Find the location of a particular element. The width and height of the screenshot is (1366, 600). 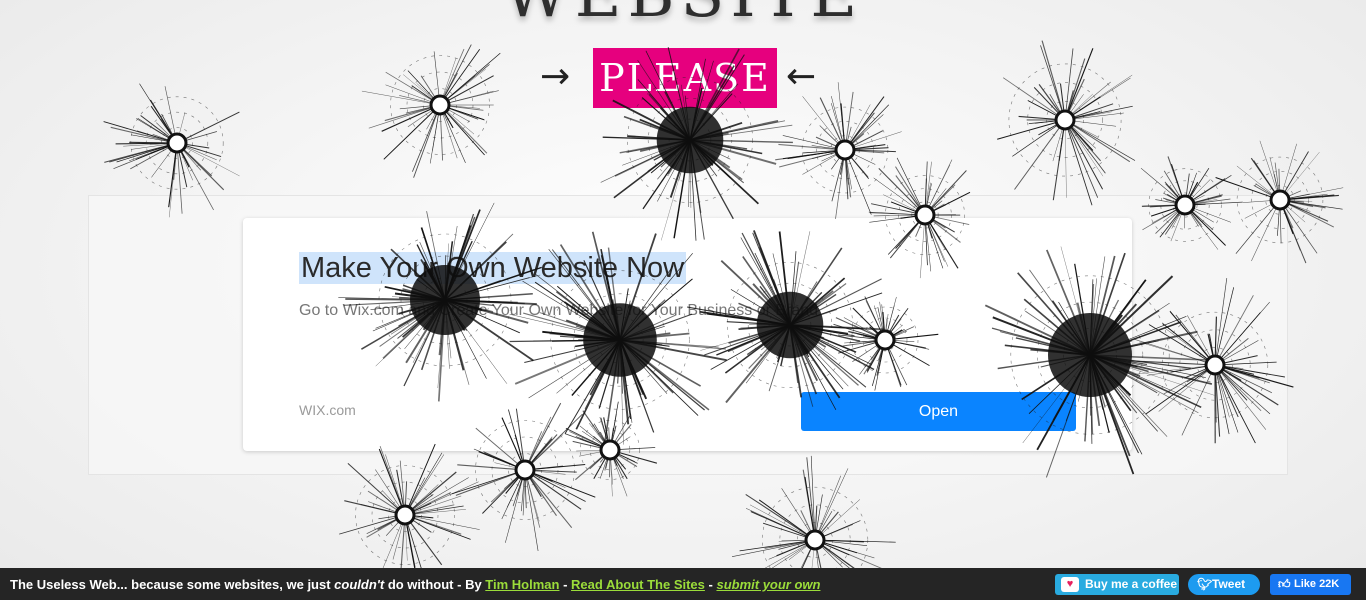

buy-coffee-button: ♥ Buy me a coffee is located at coordinates (1117, 584).